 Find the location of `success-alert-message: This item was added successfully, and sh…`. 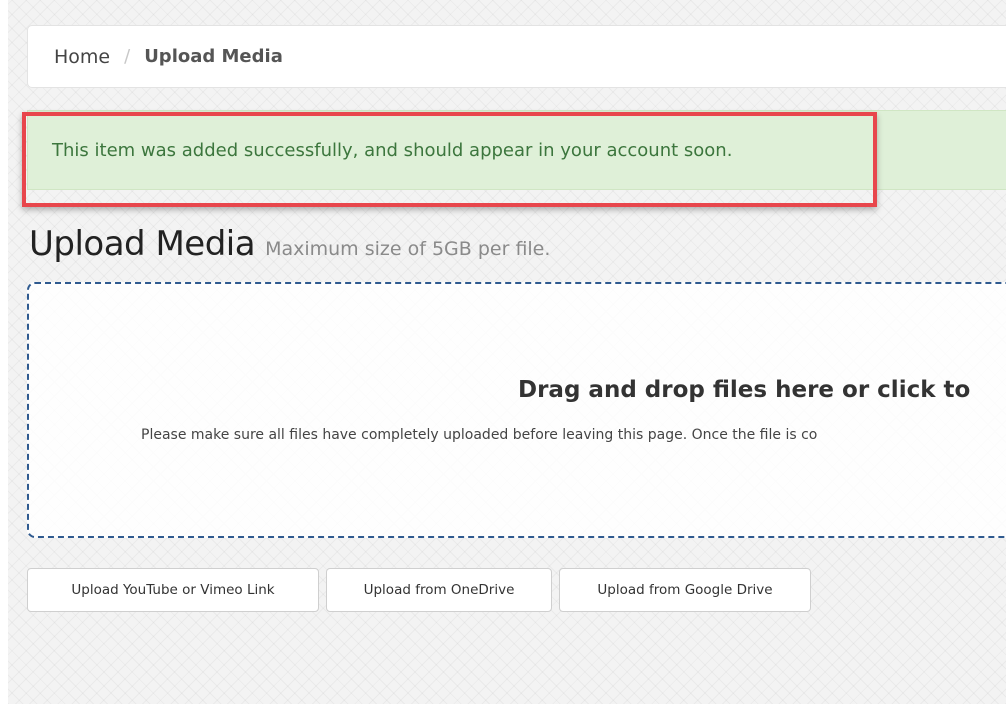

success-alert-message: This item was added successfully, and sh… is located at coordinates (392, 150).